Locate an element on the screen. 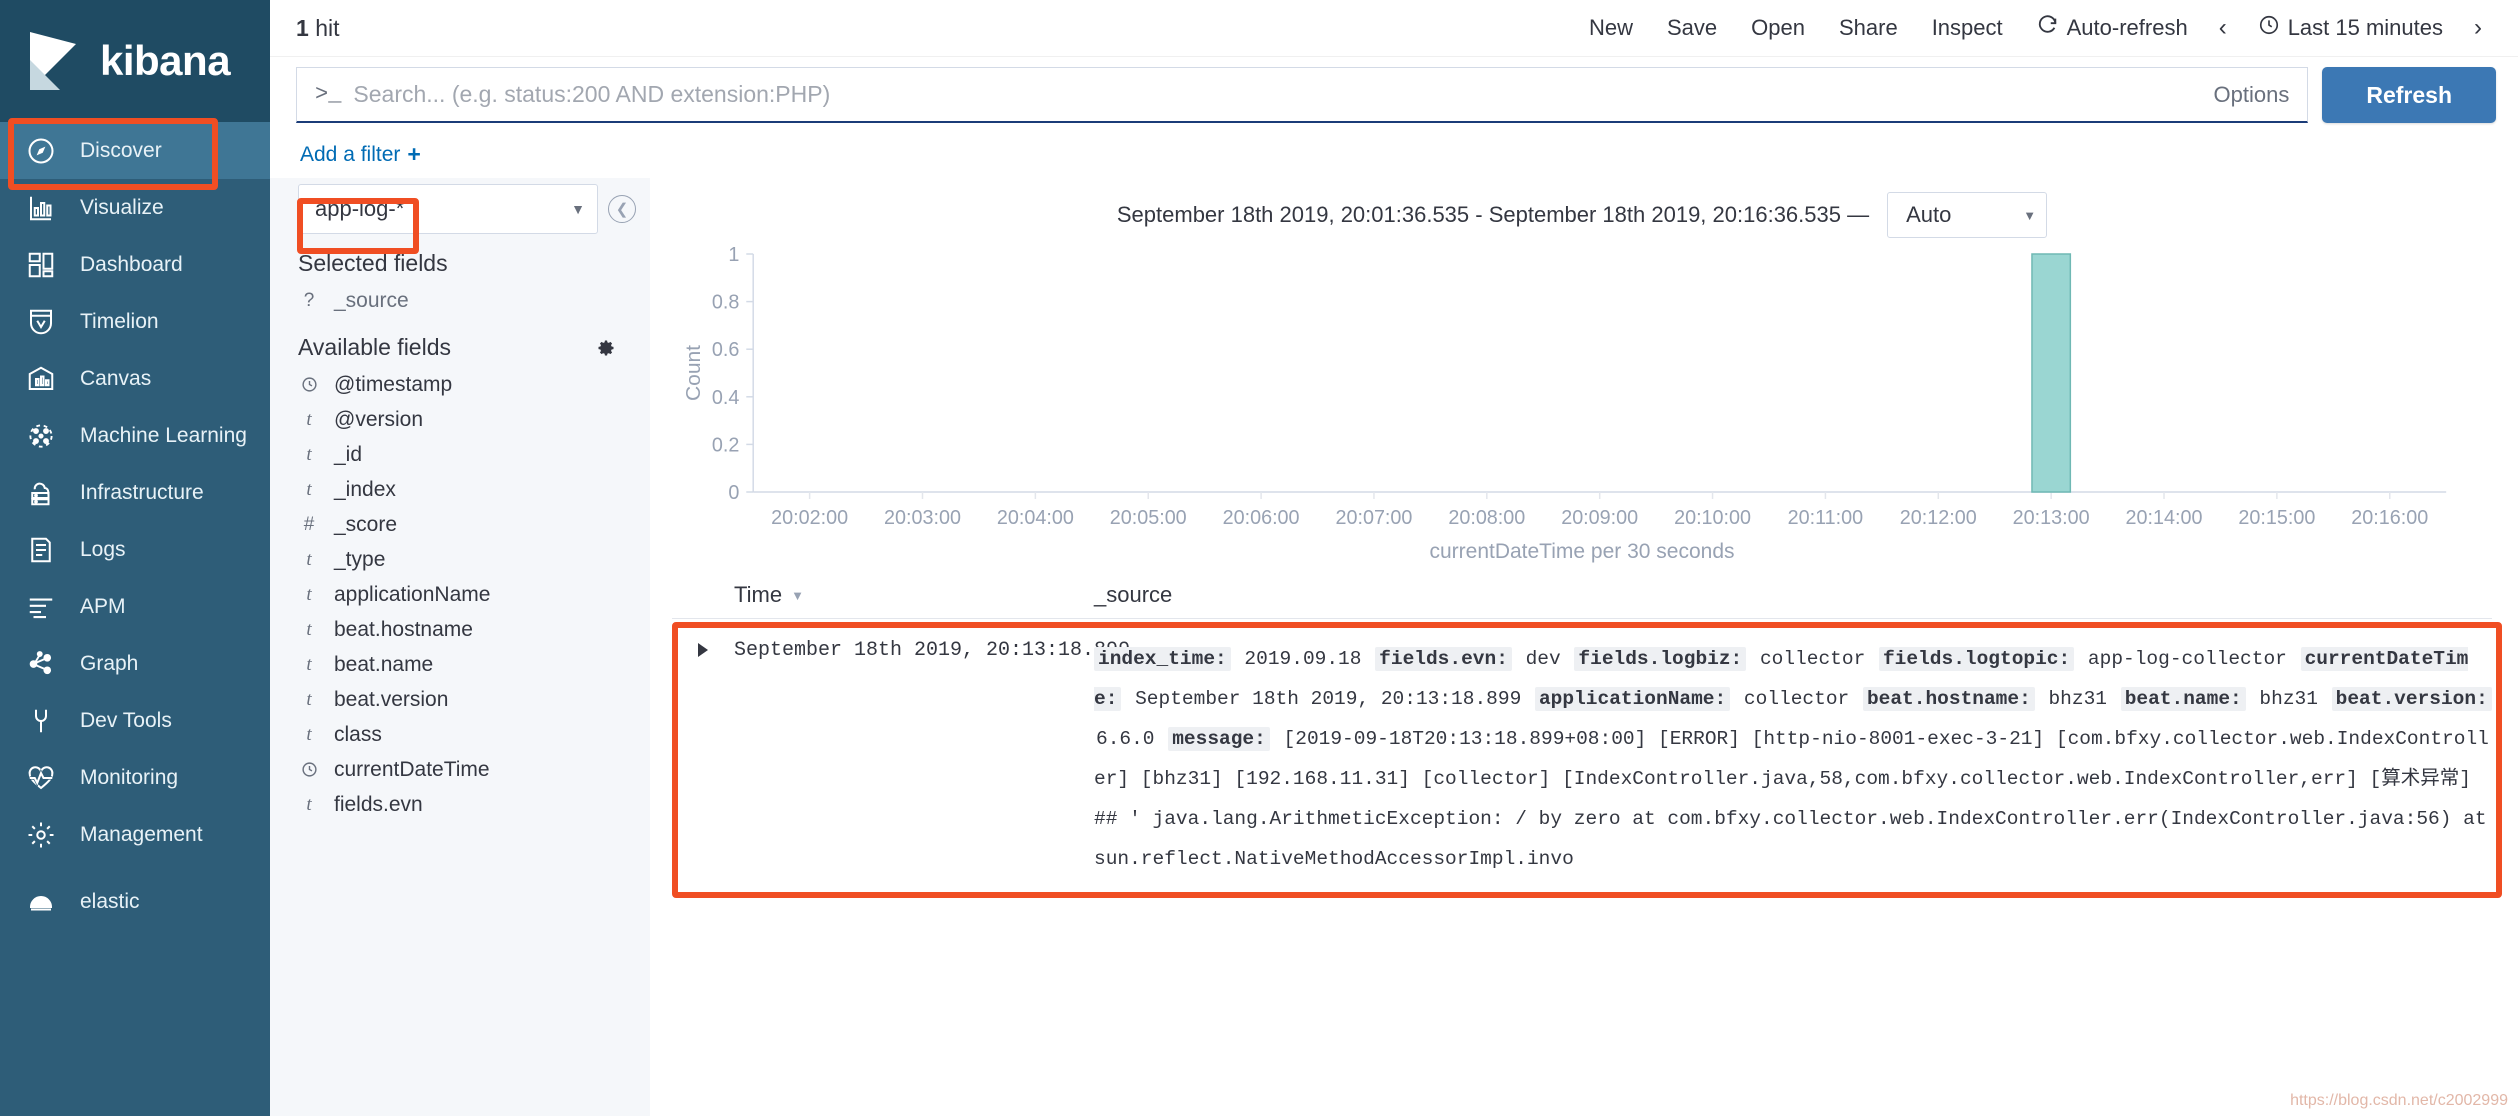 The image size is (2518, 1116). source-field-value: 6.6.0 is located at coordinates (1131, 739).